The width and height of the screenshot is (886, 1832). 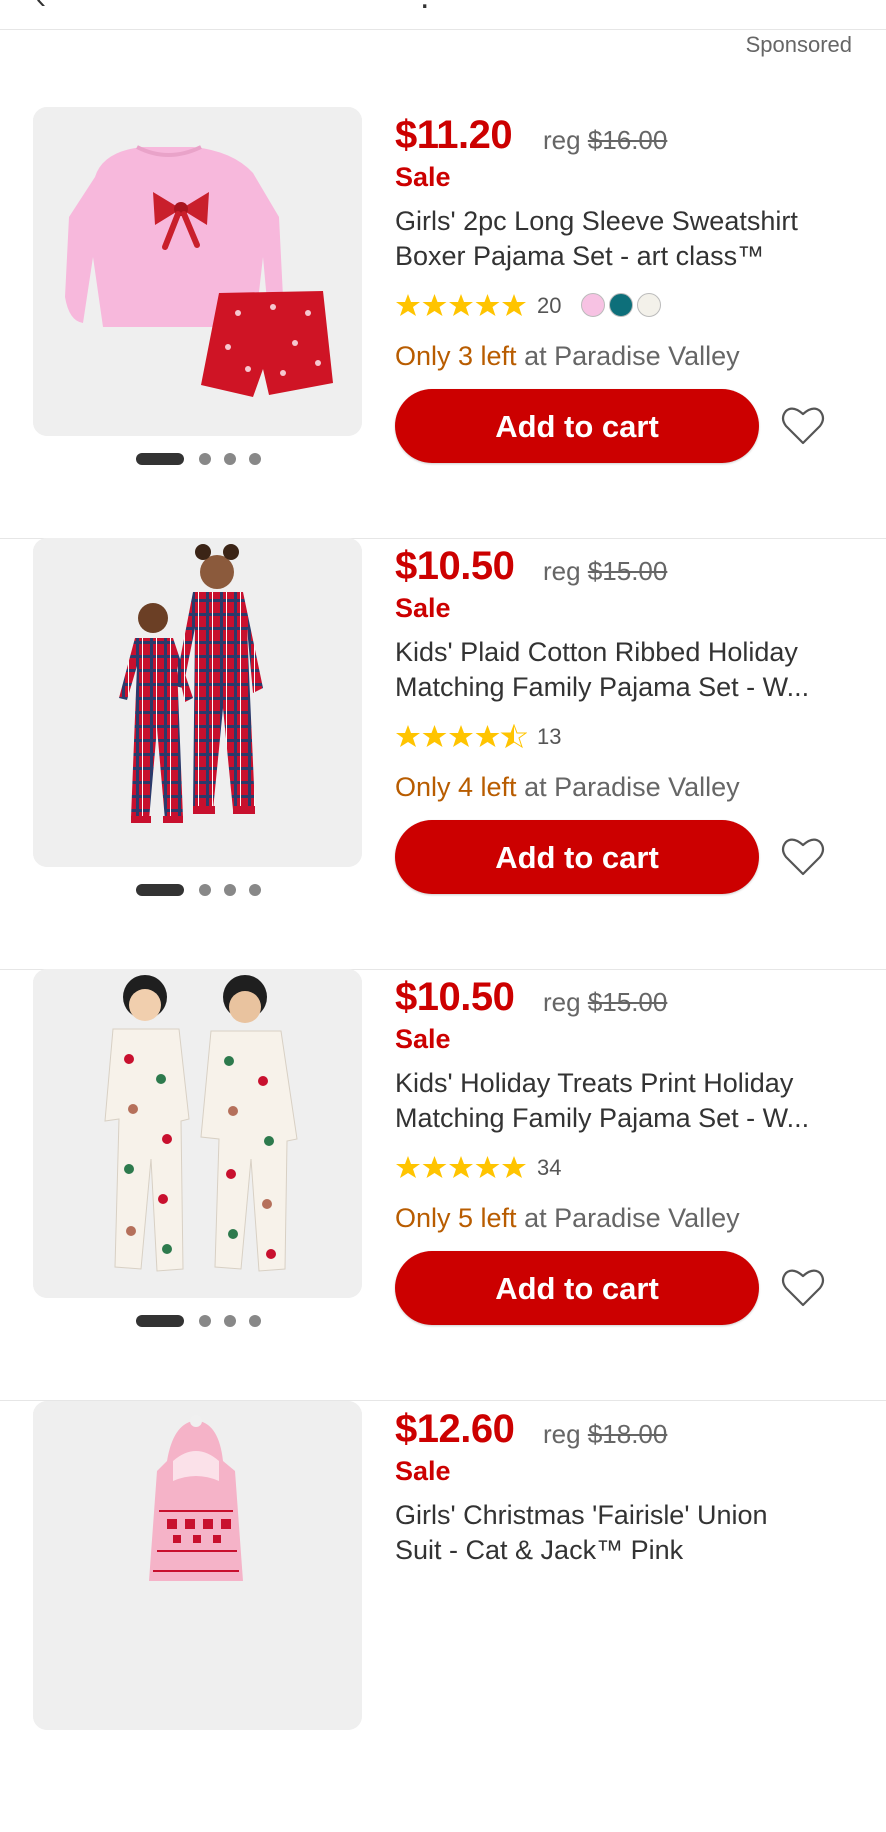 I want to click on stock-status: Only 4 left at Paradise Valley, so click(x=567, y=787).